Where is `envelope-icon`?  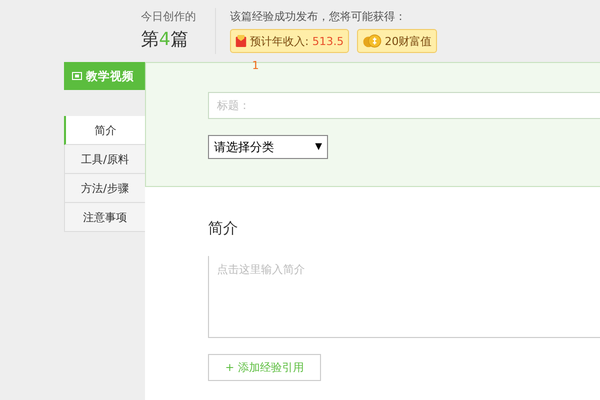
envelope-icon is located at coordinates (241, 41).